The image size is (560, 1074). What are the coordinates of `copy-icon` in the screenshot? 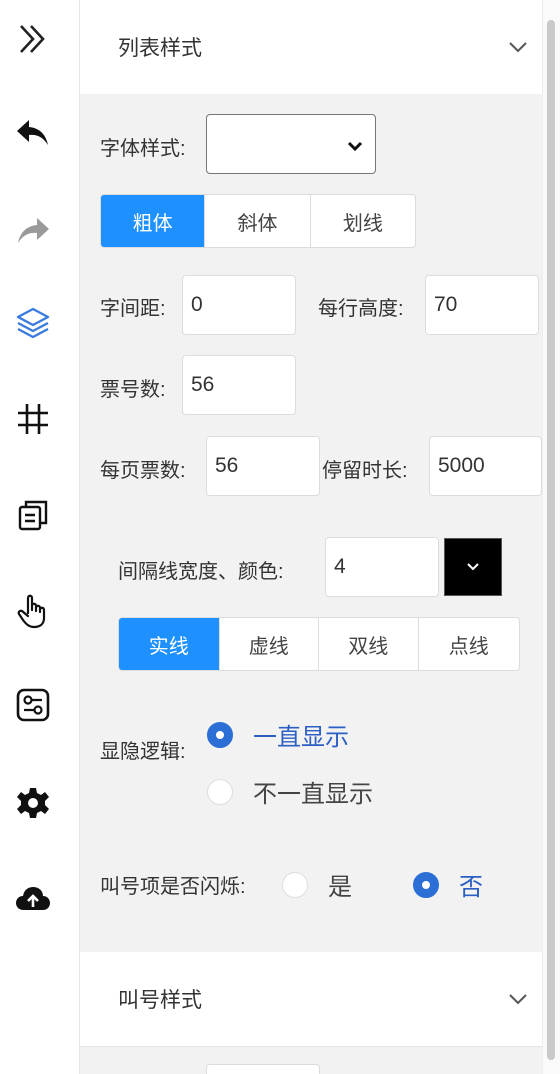 It's located at (33, 515).